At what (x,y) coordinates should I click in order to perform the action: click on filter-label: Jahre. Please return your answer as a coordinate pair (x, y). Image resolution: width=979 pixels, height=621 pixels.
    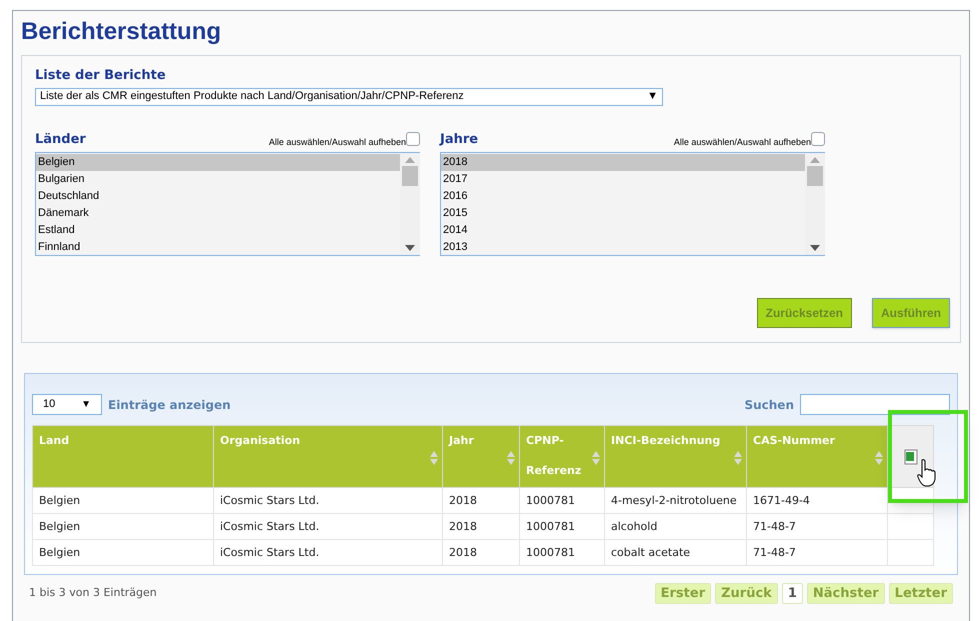
    Looking at the image, I should click on (459, 139).